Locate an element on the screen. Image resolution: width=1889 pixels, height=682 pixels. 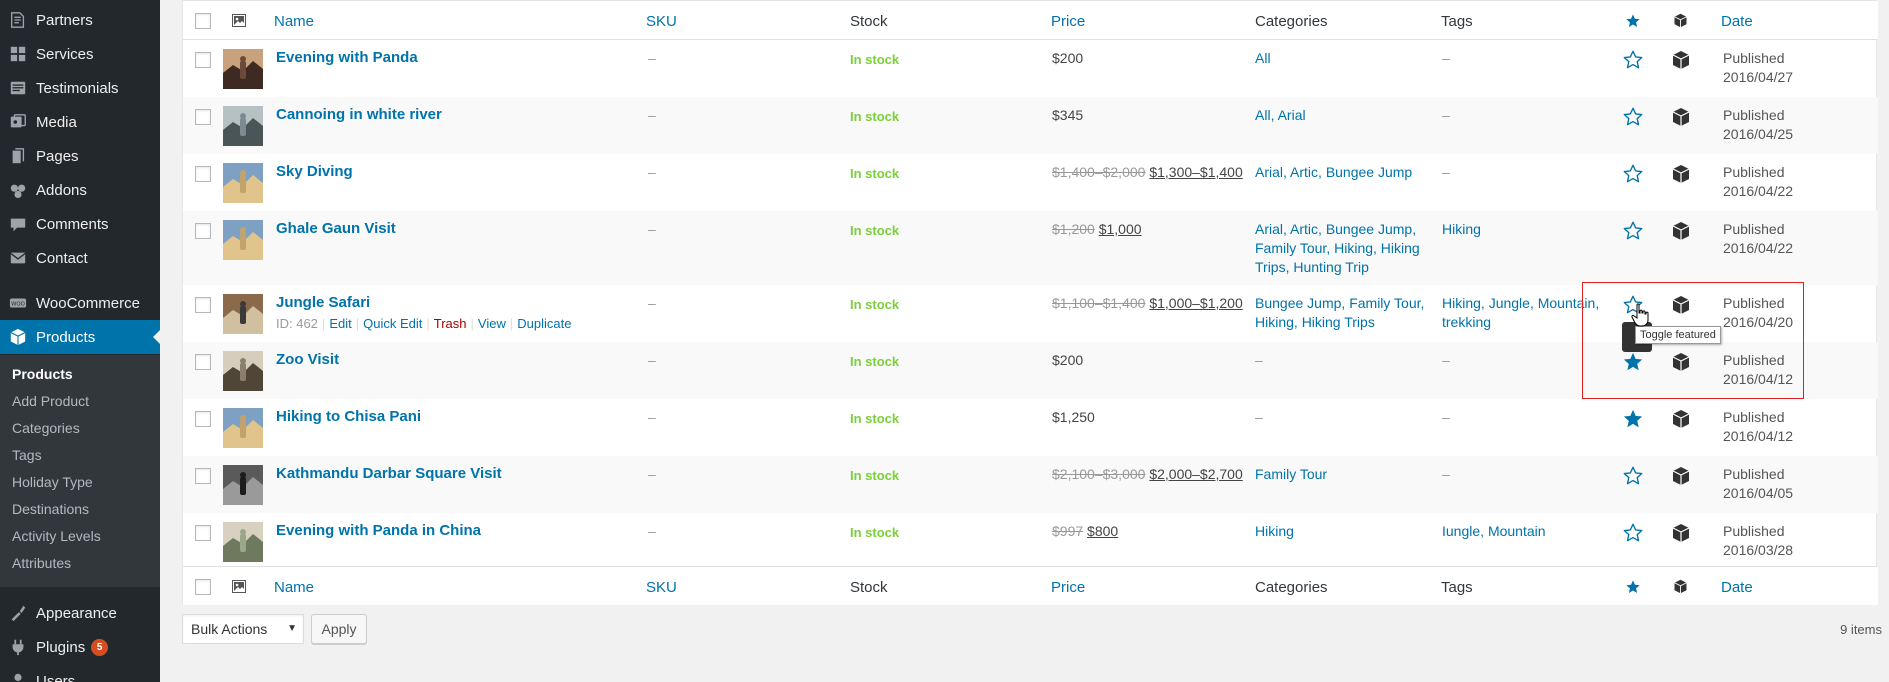
column-header-price: Price is located at coordinates (1068, 21).